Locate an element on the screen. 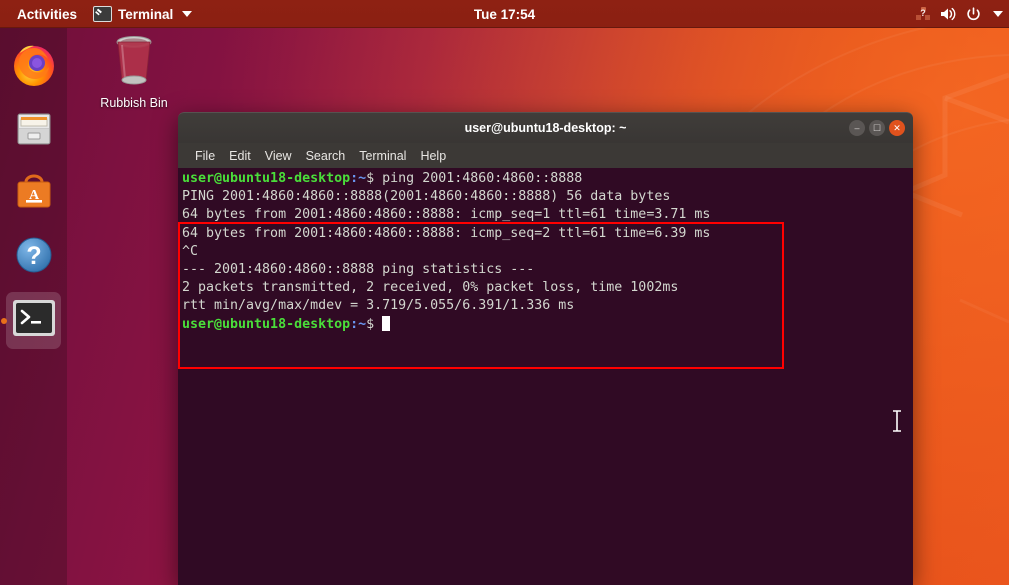  window-controls: – ☐ ✕ is located at coordinates (877, 128).